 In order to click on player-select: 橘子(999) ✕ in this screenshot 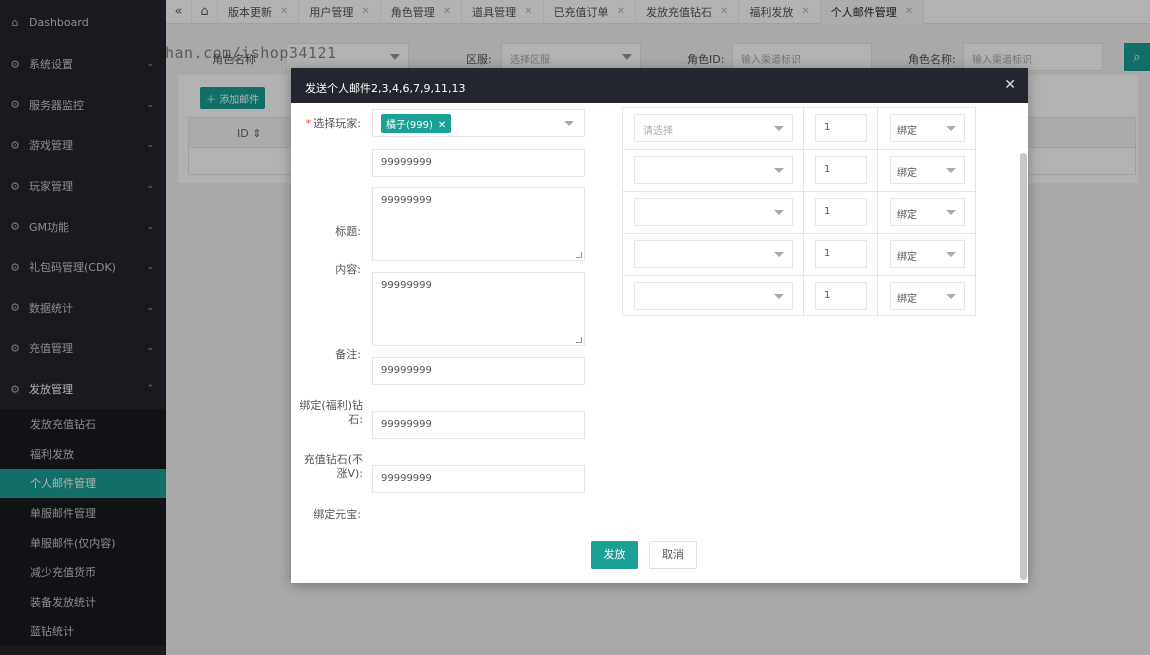, I will do `click(478, 123)`.